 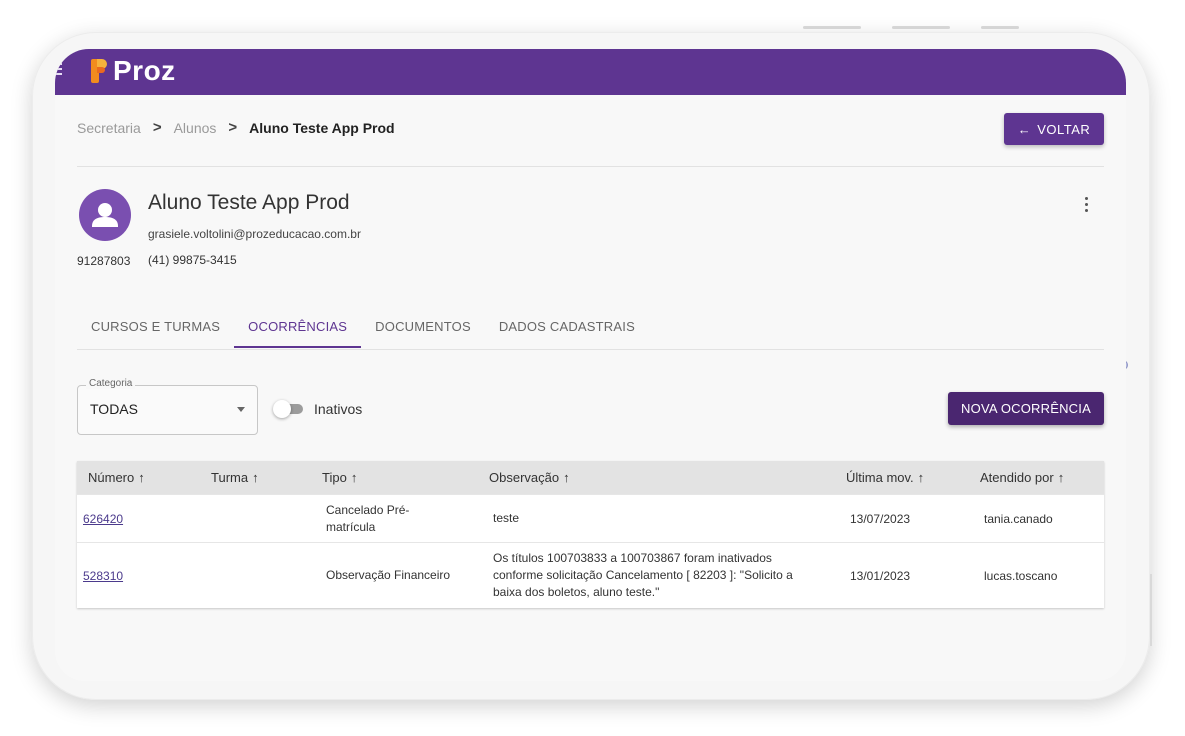 What do you see at coordinates (192, 260) in the screenshot?
I see `student-phone: (41) 99875-3415` at bounding box center [192, 260].